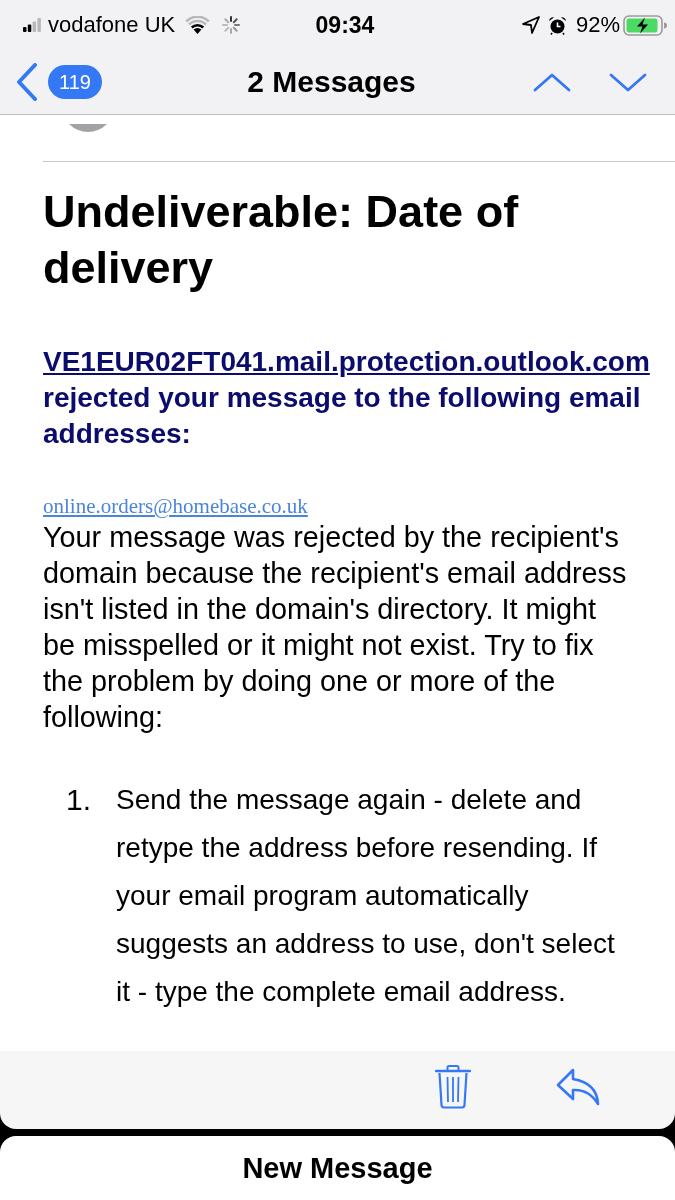  I want to click on wifi-icon, so click(198, 25).